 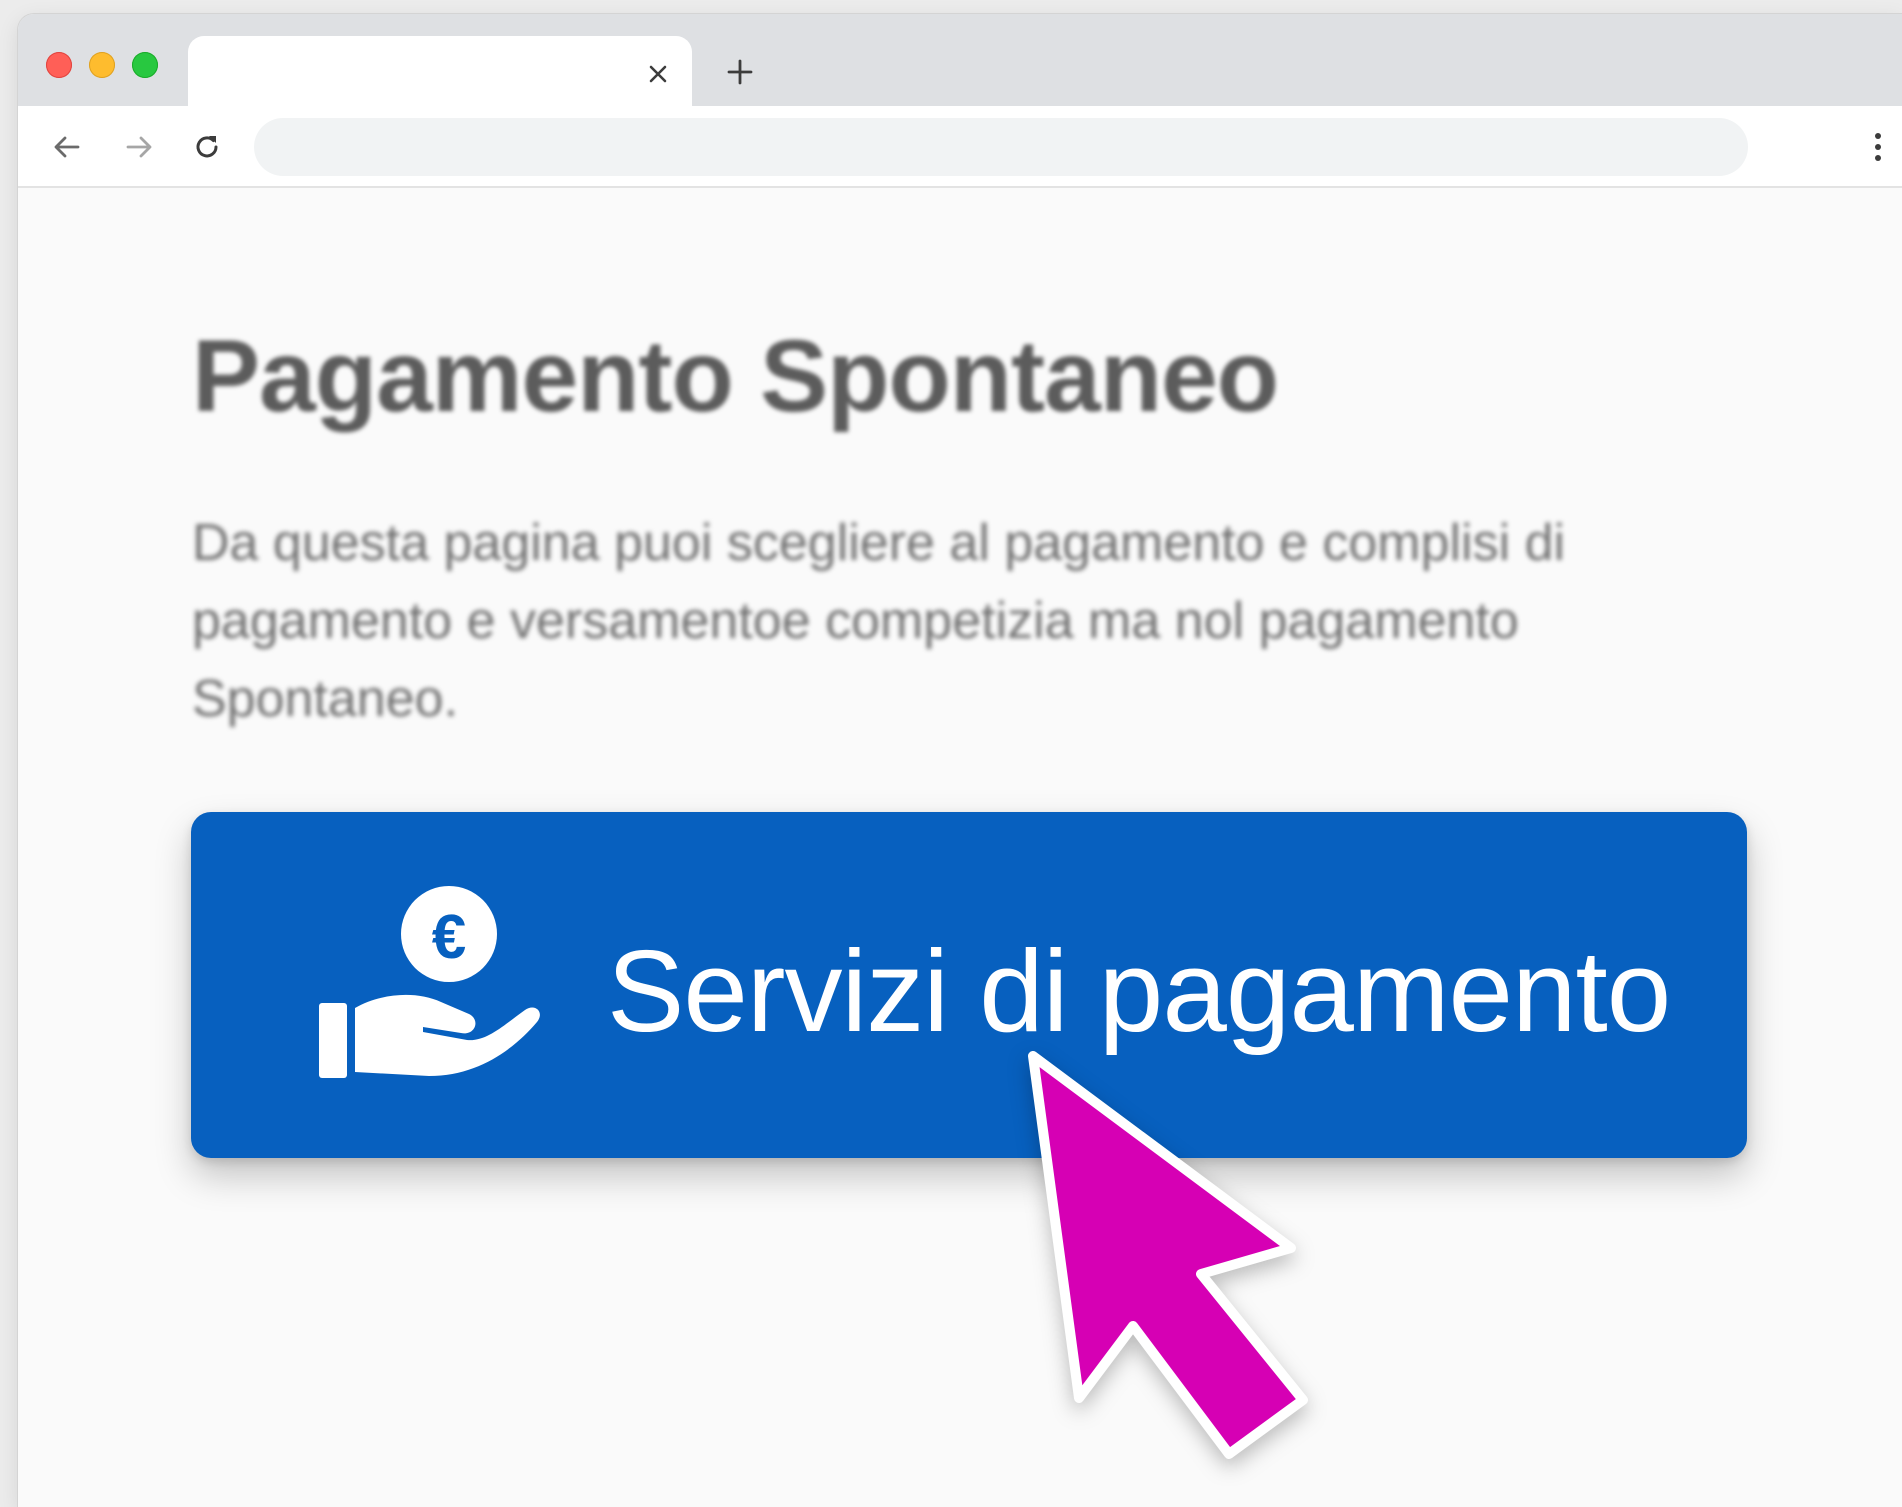 What do you see at coordinates (1139, 991) in the screenshot?
I see `payment-services-label: Servizi di pagamento` at bounding box center [1139, 991].